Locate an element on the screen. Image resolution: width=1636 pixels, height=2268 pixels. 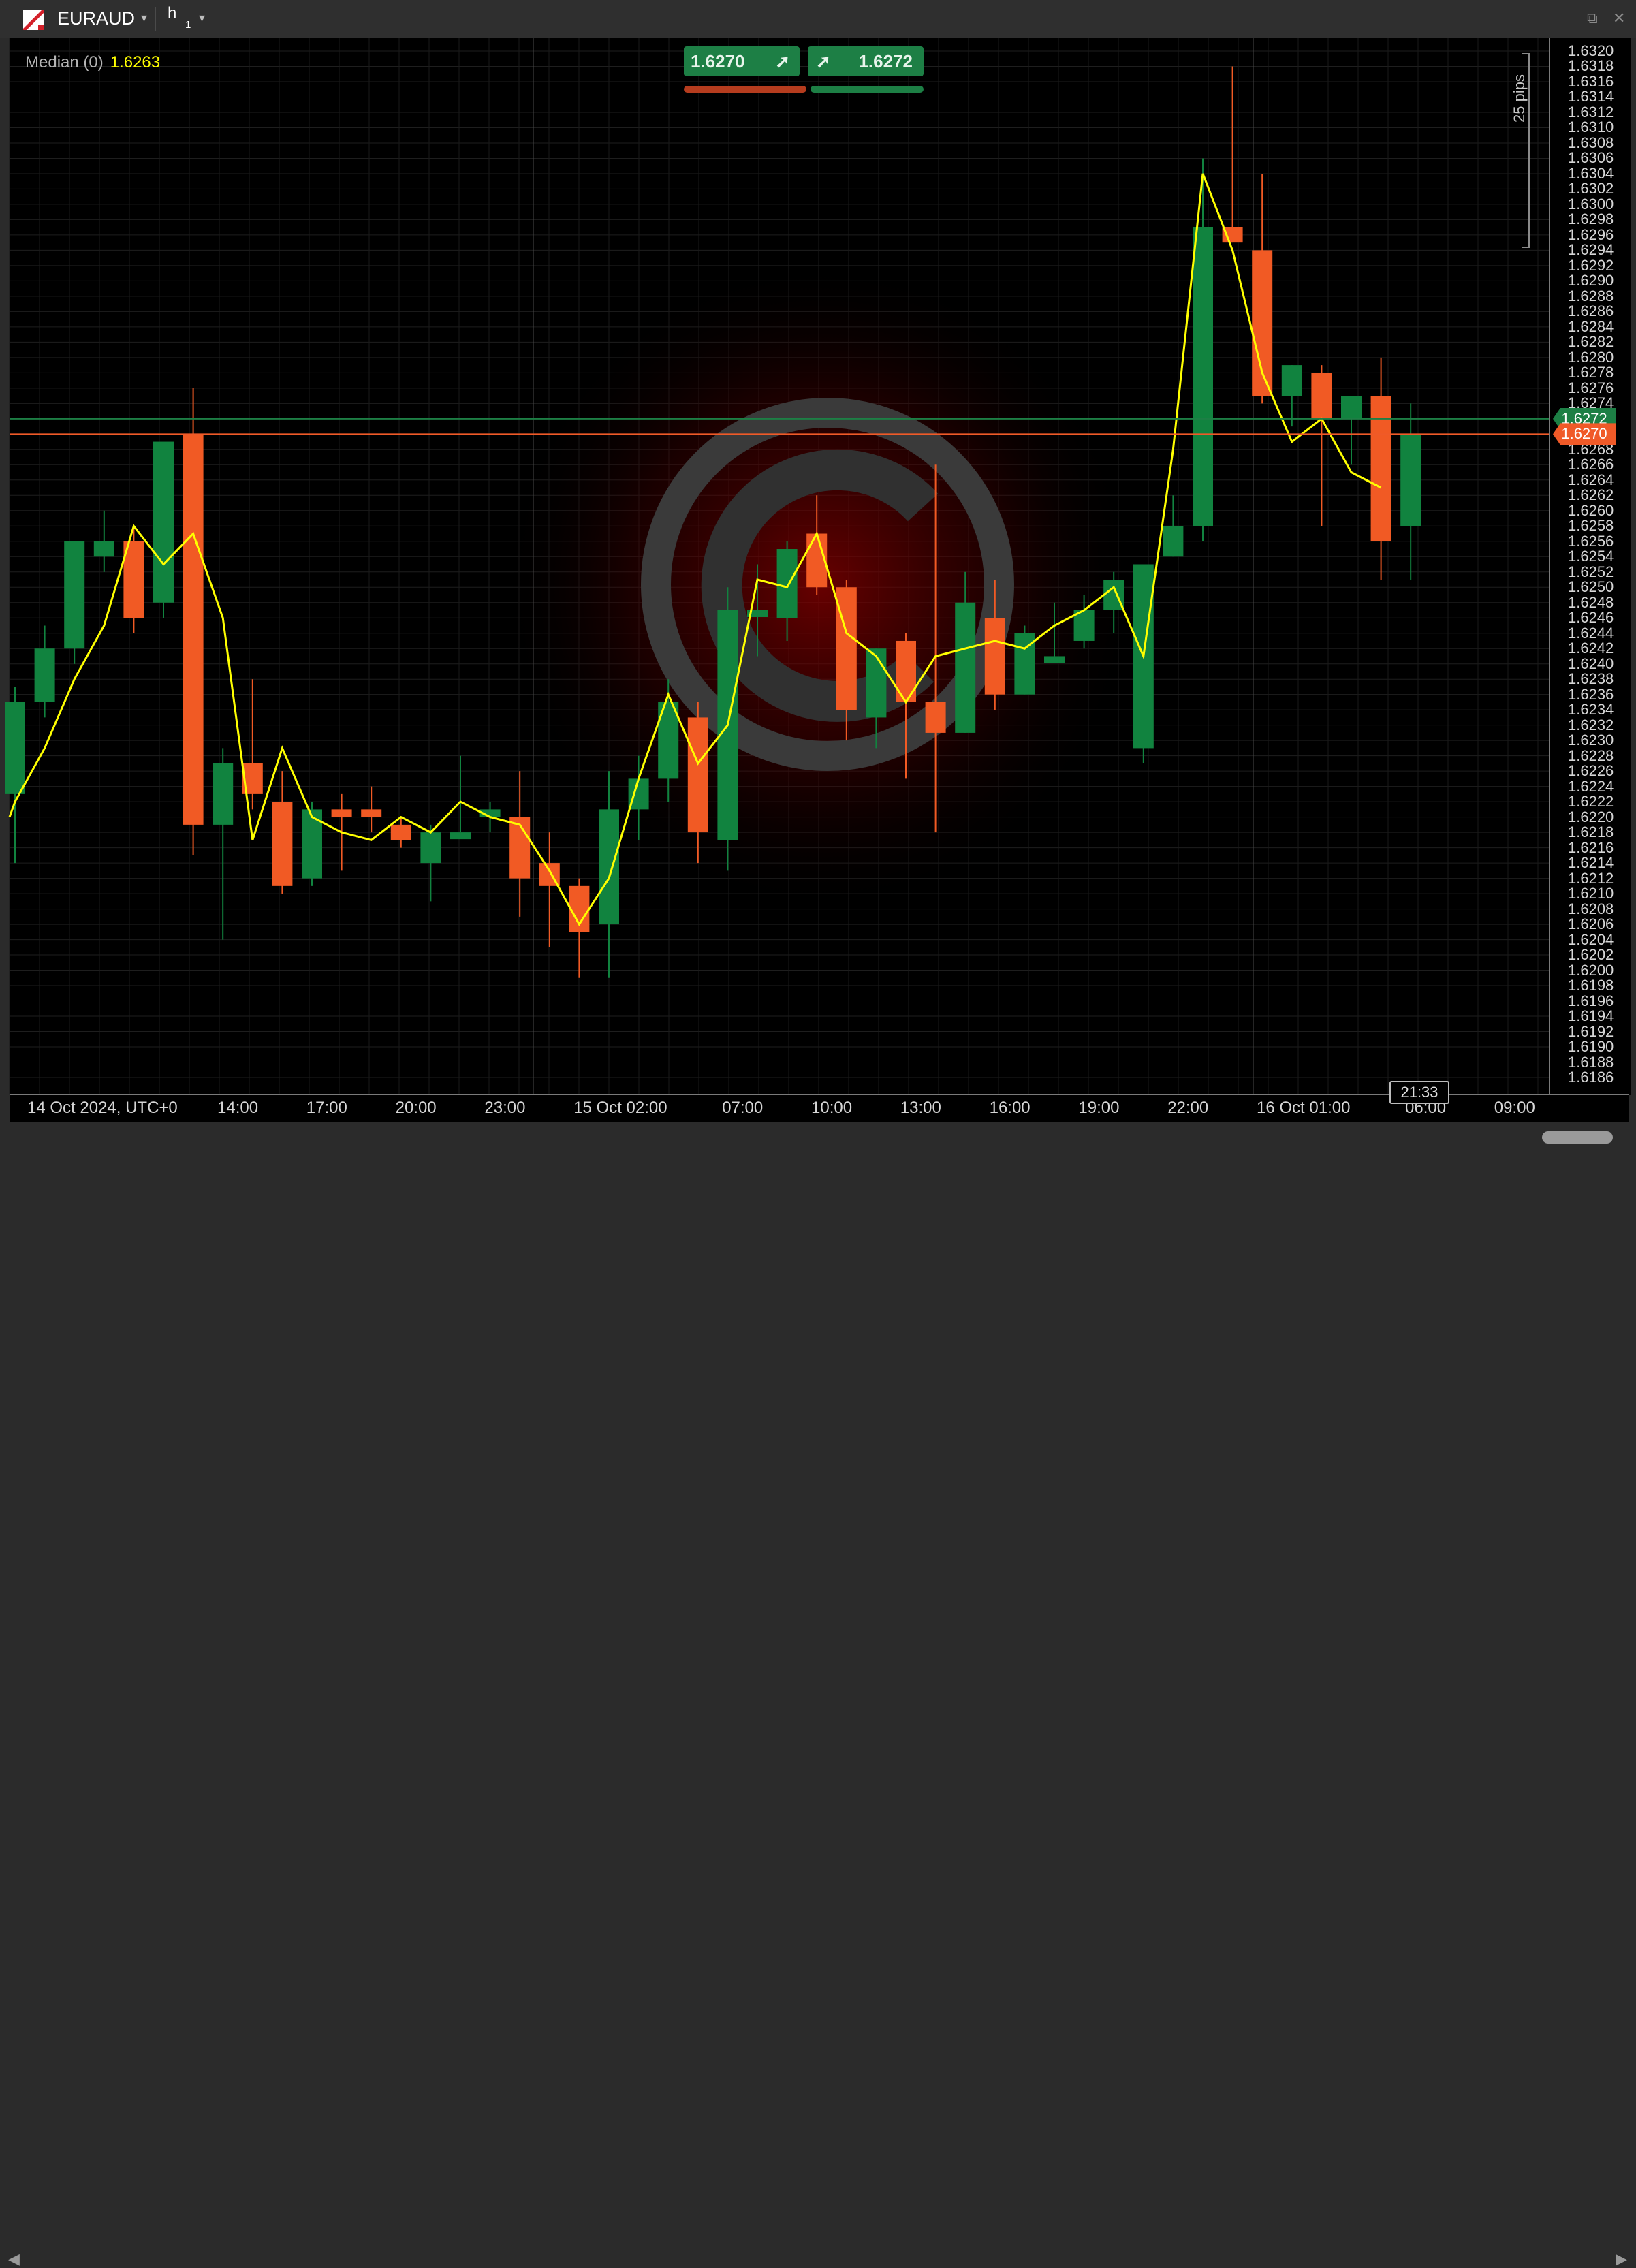
time-tick-label: 13:00 is located at coordinates (920, 1108).